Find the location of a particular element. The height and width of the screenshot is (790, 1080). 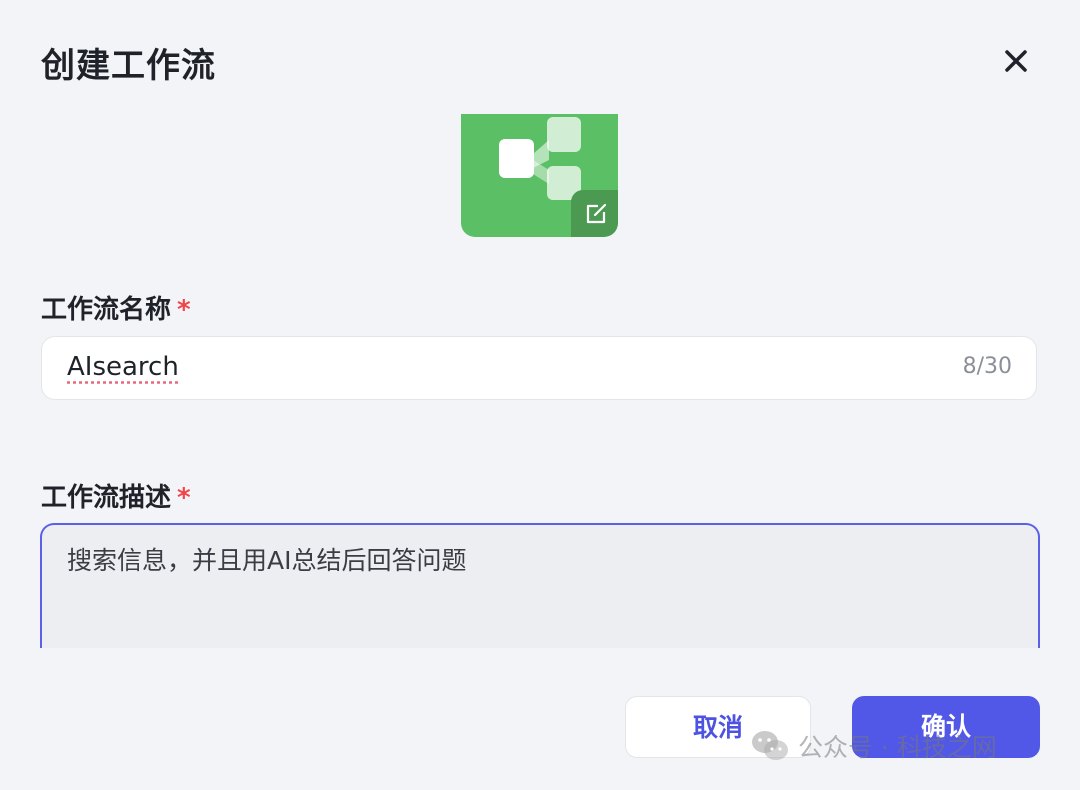

dialog-title: 创建工作流 is located at coordinates (128, 66).